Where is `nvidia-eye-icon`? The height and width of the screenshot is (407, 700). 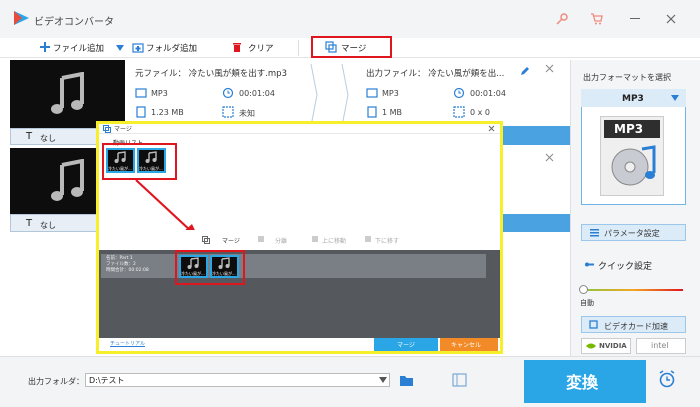
nvidia-eye-icon is located at coordinates (591, 346).